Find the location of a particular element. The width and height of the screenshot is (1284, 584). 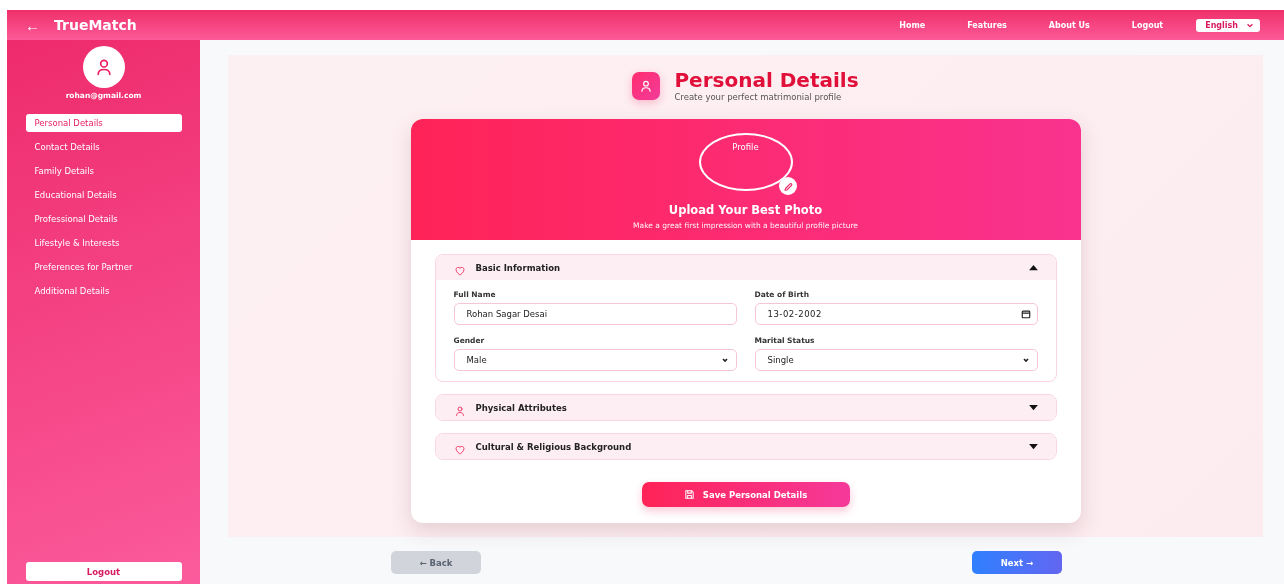

sidebar-item: Additional Details is located at coordinates (103, 291).